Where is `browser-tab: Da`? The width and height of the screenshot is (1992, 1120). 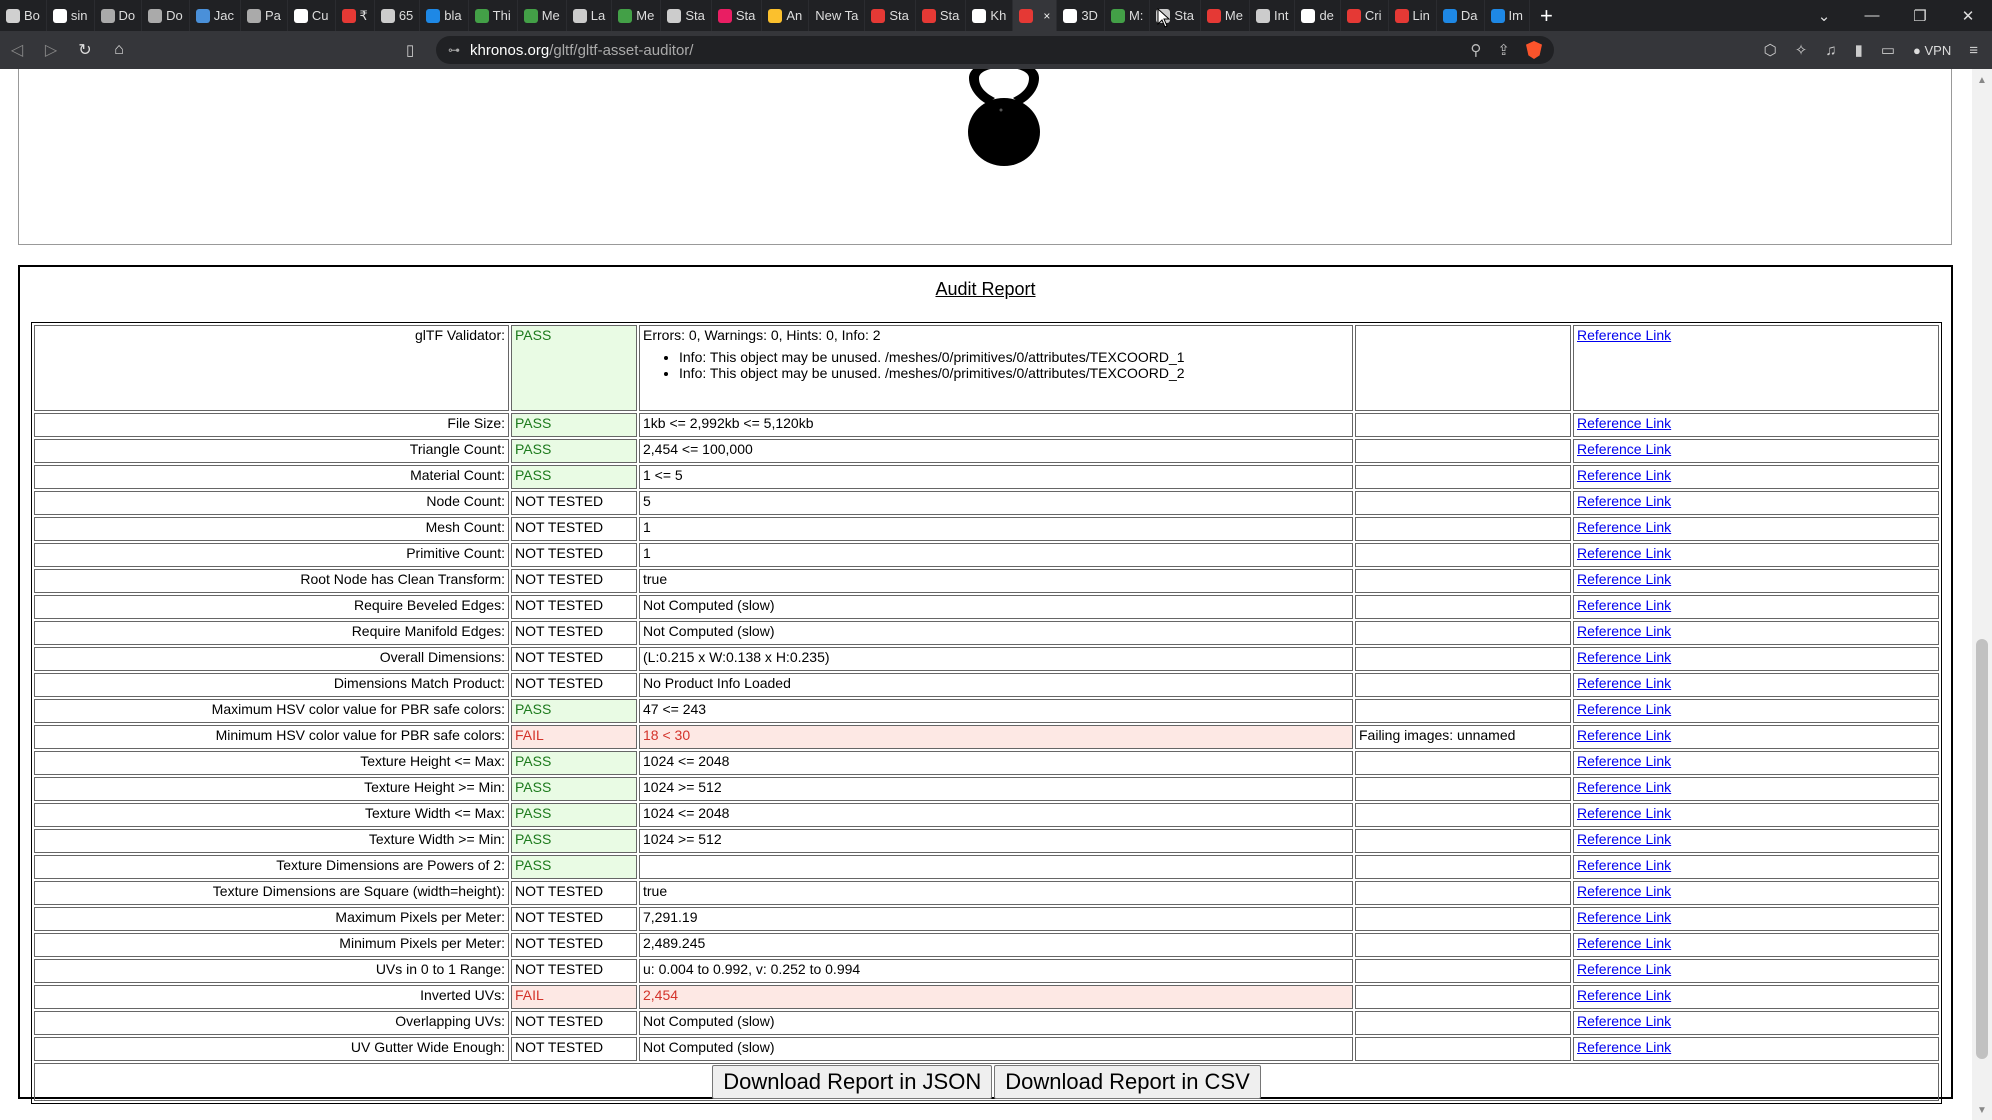
browser-tab: Da is located at coordinates (1461, 15).